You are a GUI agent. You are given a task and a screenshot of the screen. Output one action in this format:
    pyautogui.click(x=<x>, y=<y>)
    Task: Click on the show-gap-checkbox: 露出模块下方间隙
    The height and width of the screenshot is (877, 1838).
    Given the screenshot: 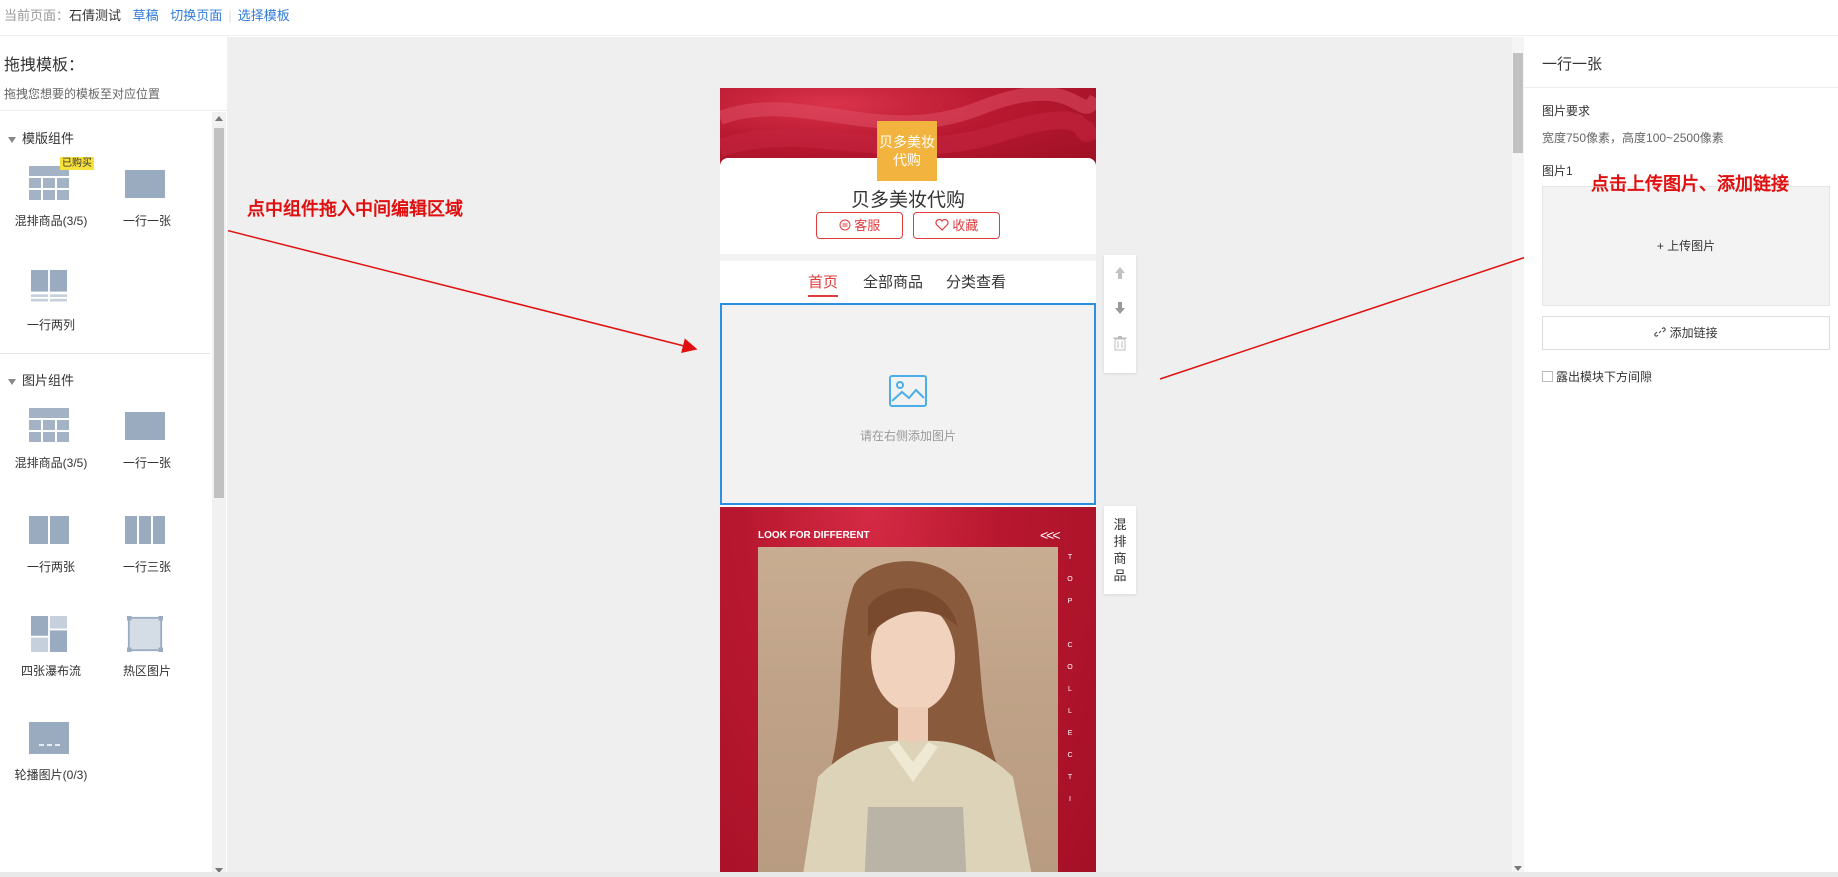 What is the action you would take?
    pyautogui.click(x=1597, y=376)
    